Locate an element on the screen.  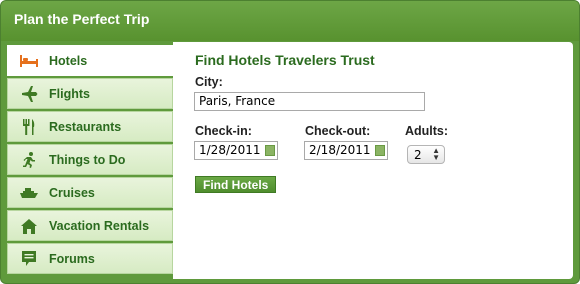
adults-value: 2 is located at coordinates (418, 155).